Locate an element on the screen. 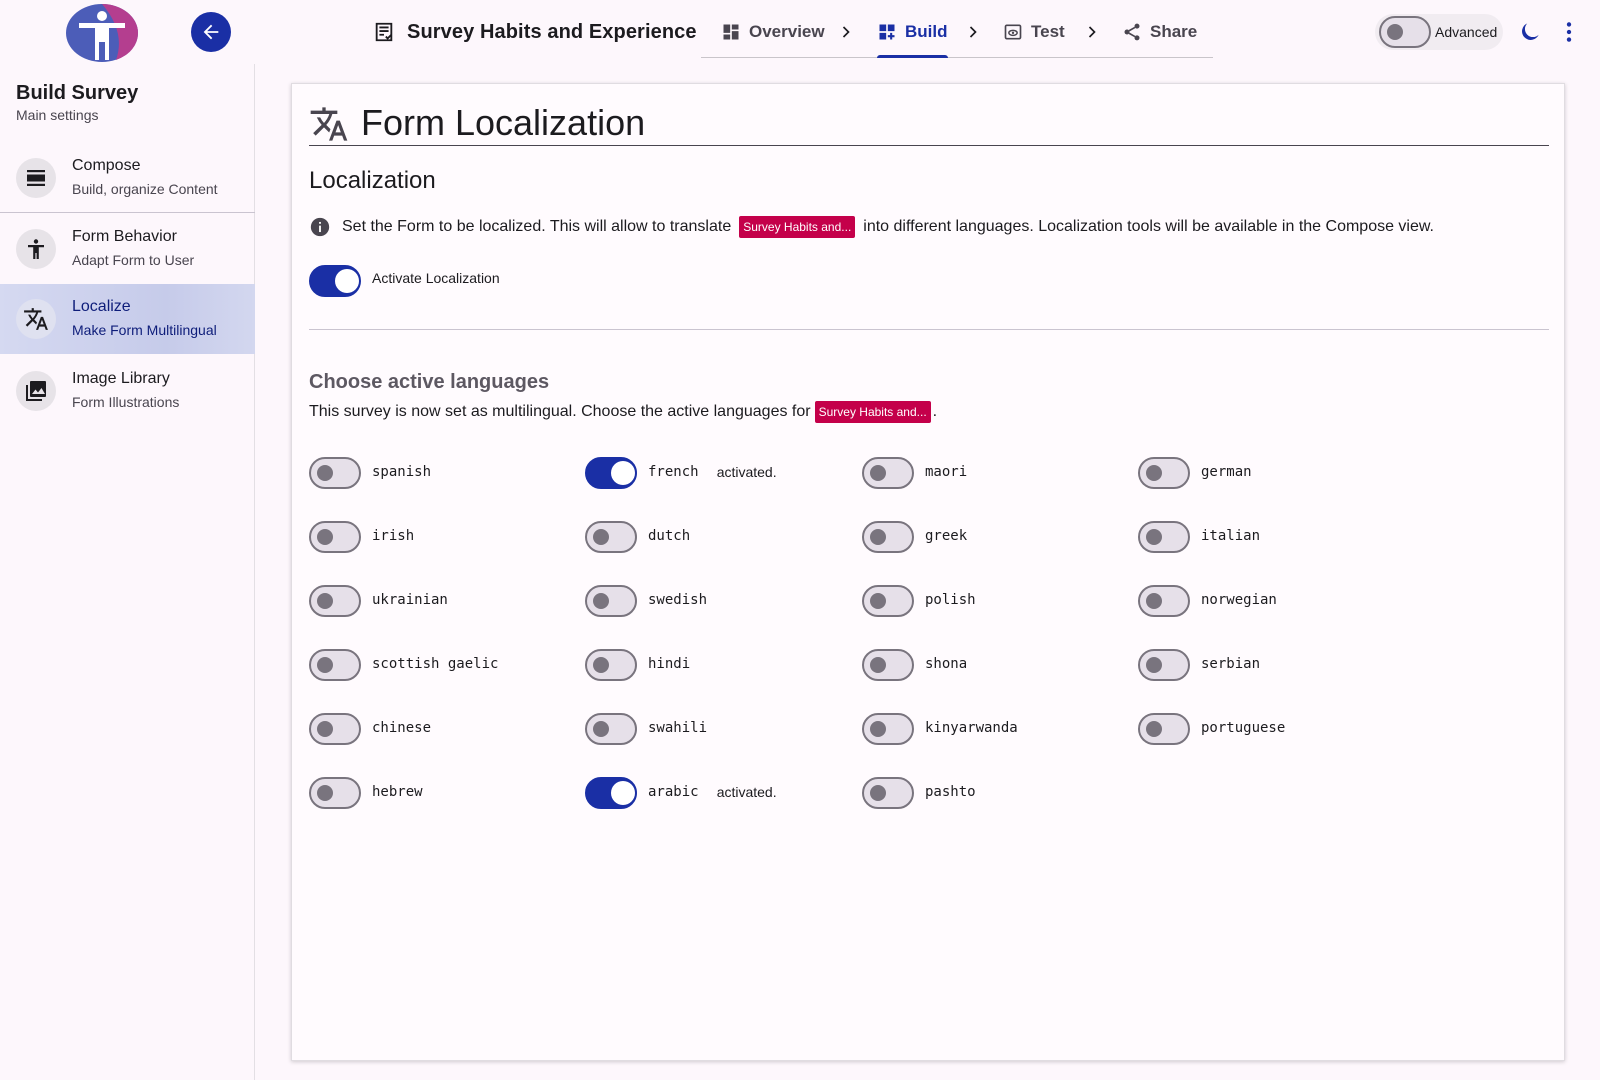 This screenshot has width=1600, height=1080. back-button is located at coordinates (211, 32).